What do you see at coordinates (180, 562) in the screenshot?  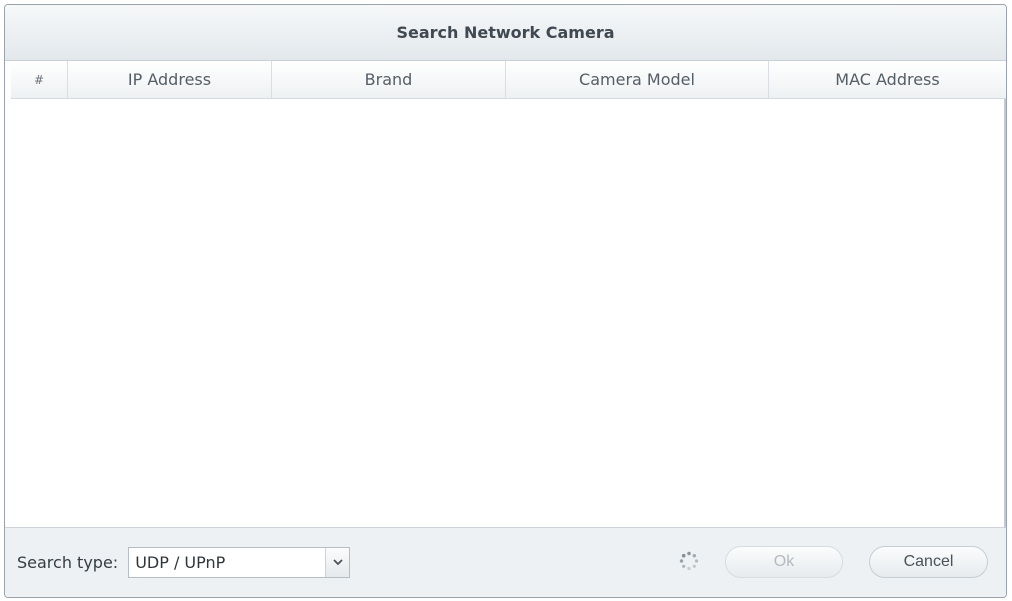 I see `search-type-value: UDP / UPnP` at bounding box center [180, 562].